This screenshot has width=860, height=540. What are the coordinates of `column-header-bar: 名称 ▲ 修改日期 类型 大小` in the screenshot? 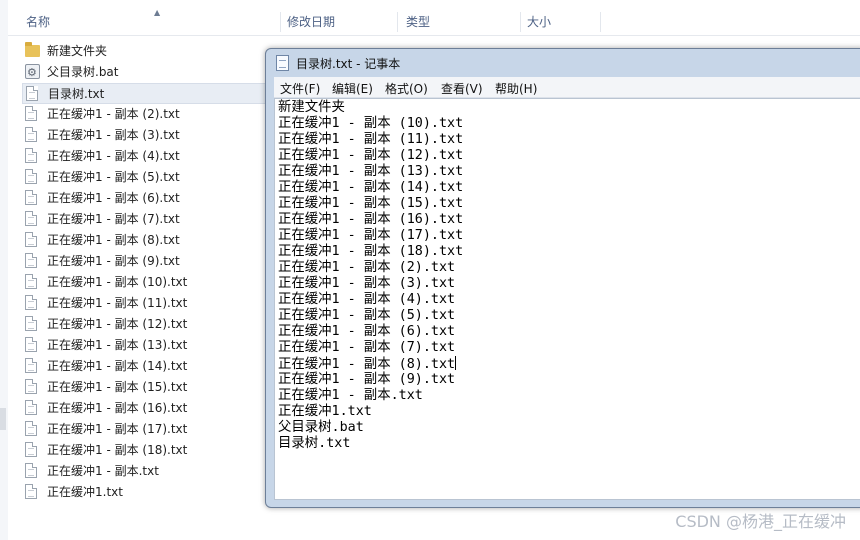 It's located at (434, 22).